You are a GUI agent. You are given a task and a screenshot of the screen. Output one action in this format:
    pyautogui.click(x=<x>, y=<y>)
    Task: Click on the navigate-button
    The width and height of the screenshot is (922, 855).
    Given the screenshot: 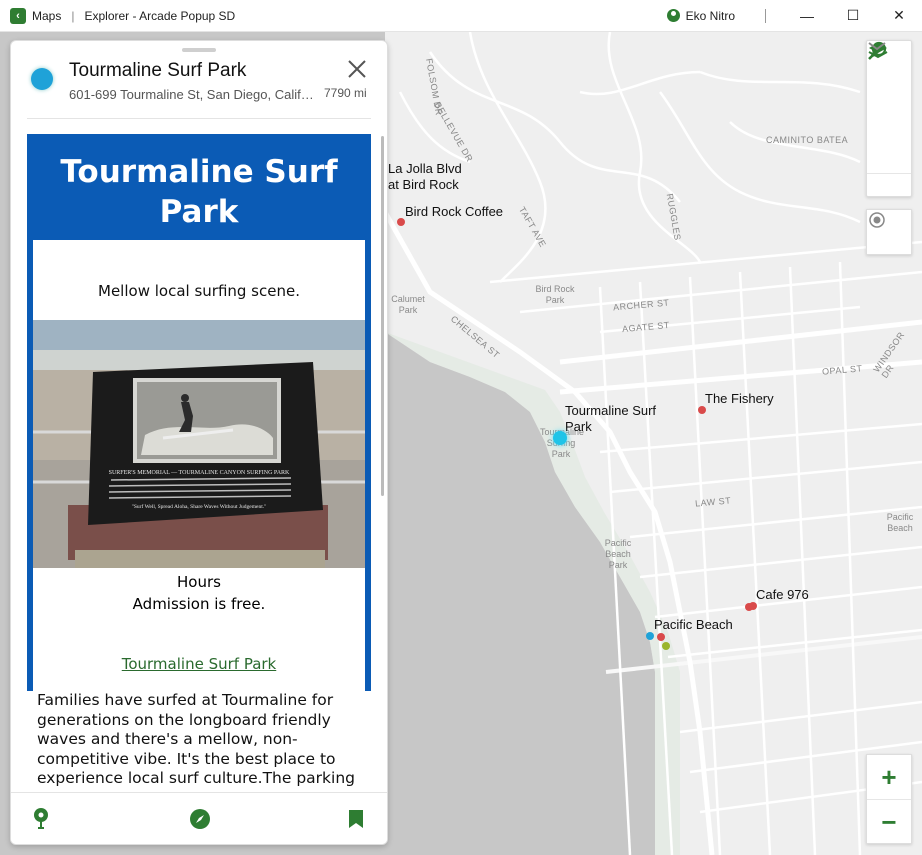 What is the action you would take?
    pyautogui.click(x=200, y=819)
    